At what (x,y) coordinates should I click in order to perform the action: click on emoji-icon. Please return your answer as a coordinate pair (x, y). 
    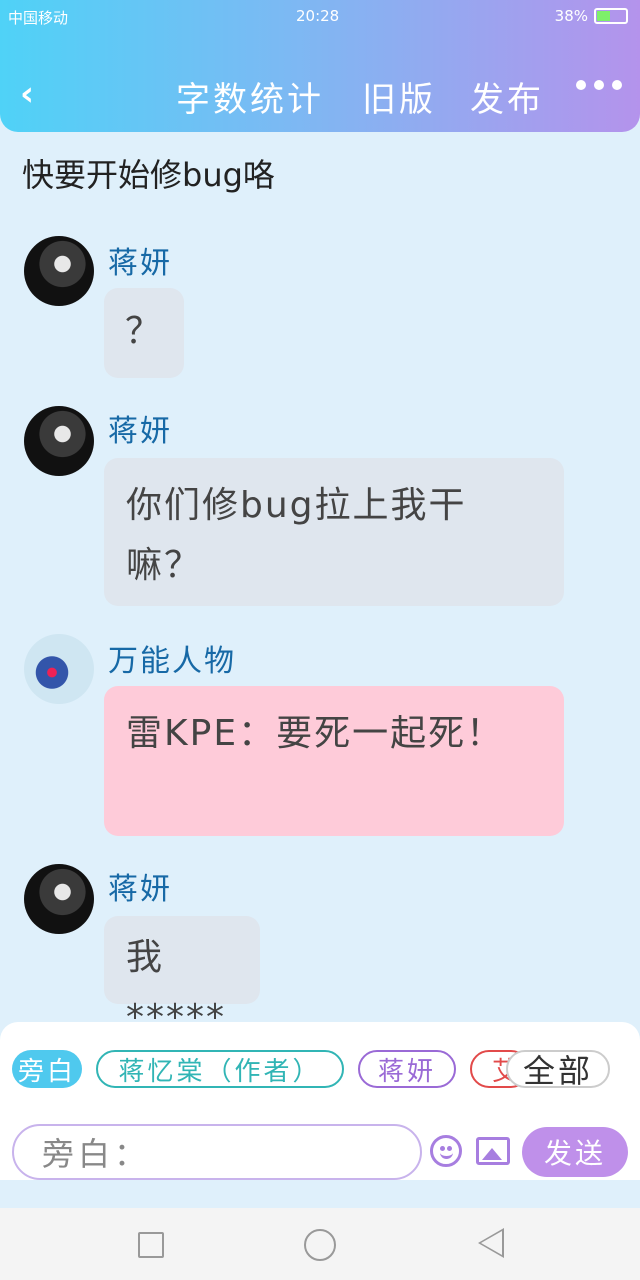
    Looking at the image, I should click on (446, 1151).